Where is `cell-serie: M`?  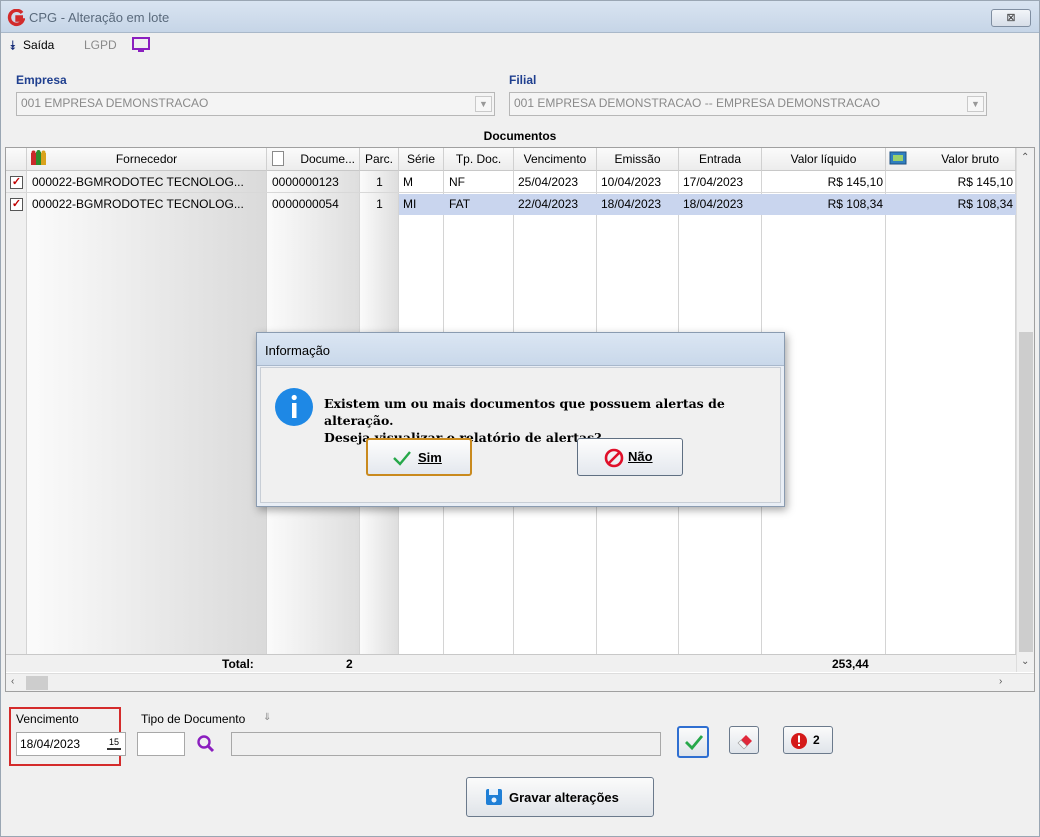
cell-serie: M is located at coordinates (408, 182).